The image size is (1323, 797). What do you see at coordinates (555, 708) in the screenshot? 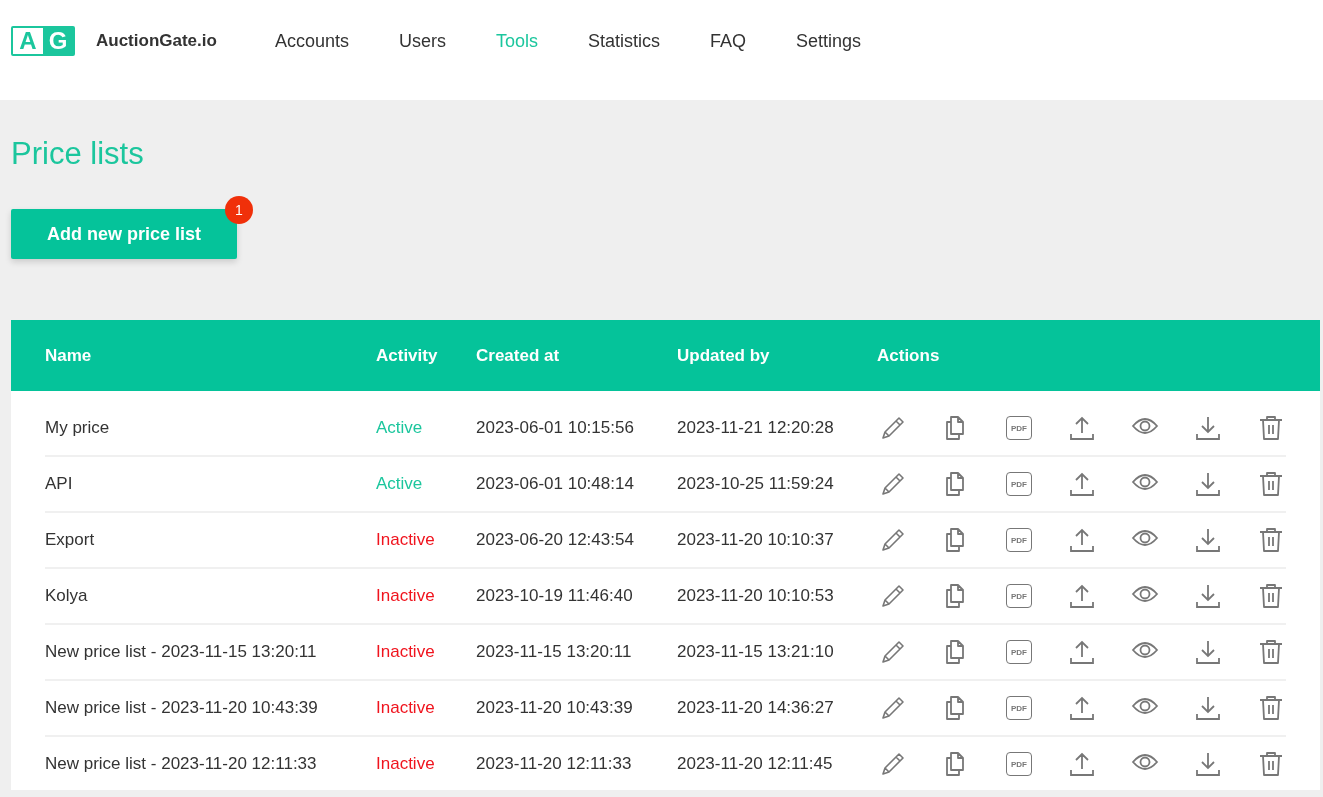
I see `created-at-cell-text: 2023-11-20 10:43:39` at bounding box center [555, 708].